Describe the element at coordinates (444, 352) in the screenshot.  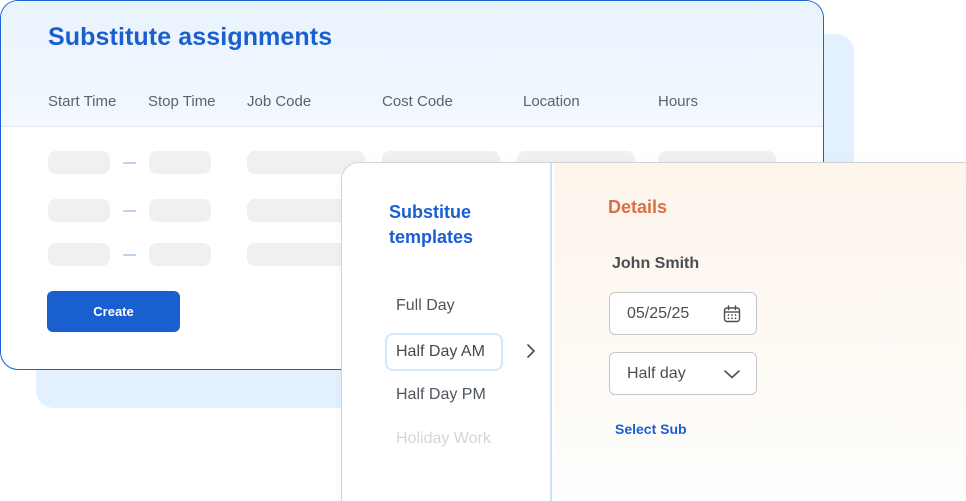
I see `template-item-half-day-am: Half Day AM` at that location.